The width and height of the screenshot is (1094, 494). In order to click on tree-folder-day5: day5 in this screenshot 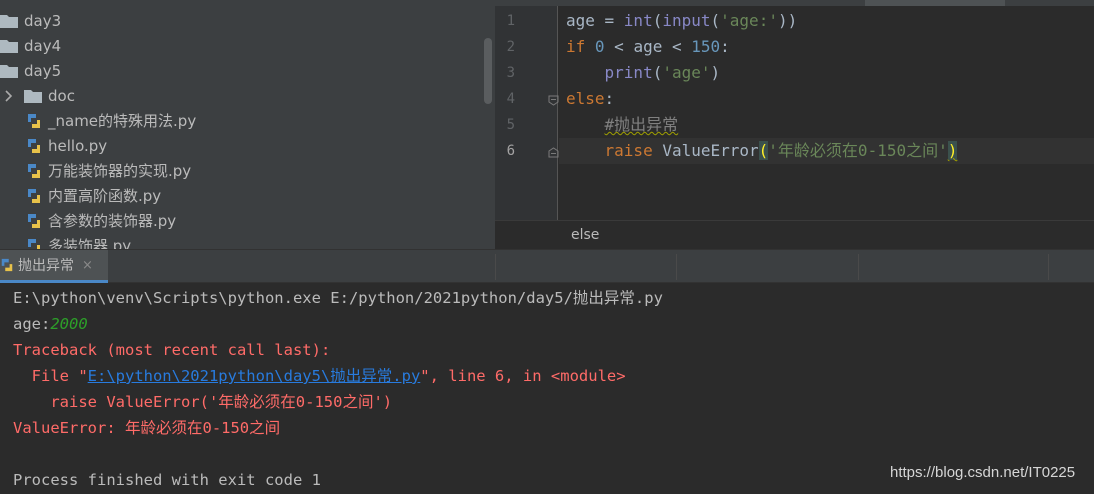, I will do `click(240, 70)`.